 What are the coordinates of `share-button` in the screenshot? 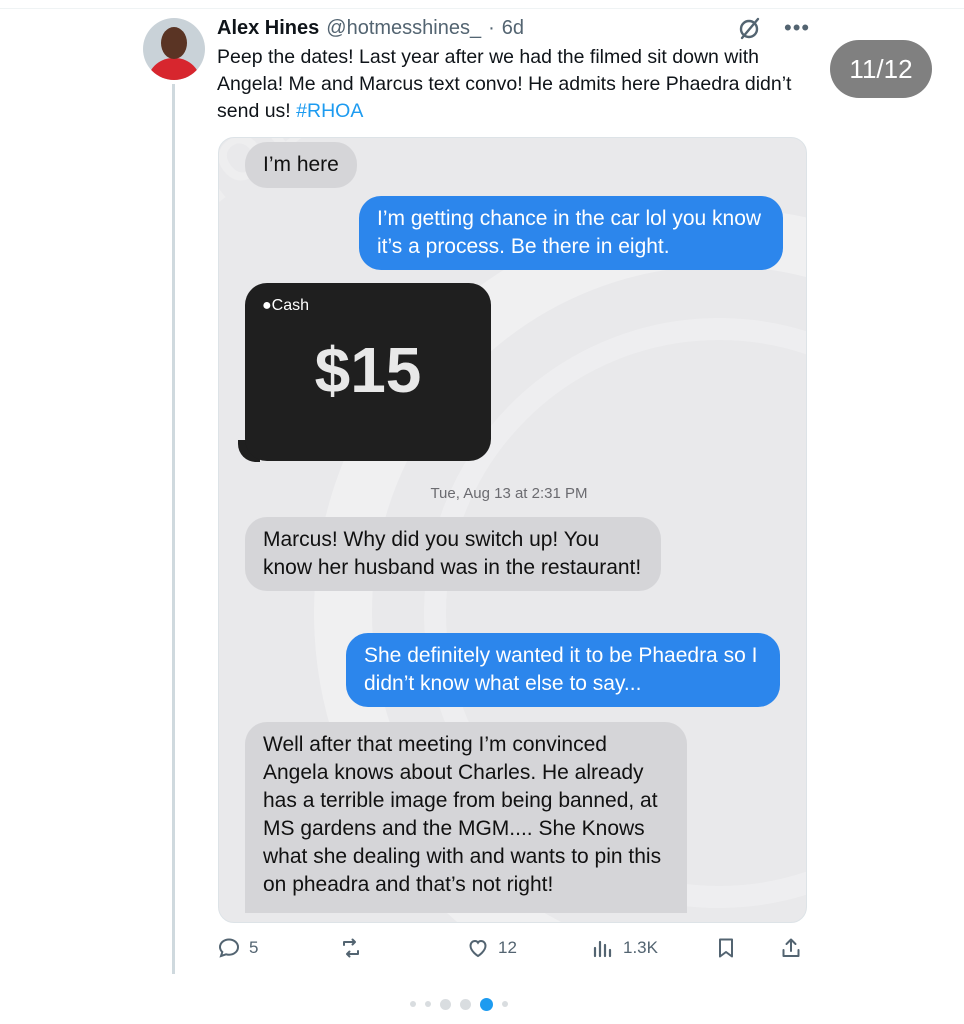 It's located at (791, 948).